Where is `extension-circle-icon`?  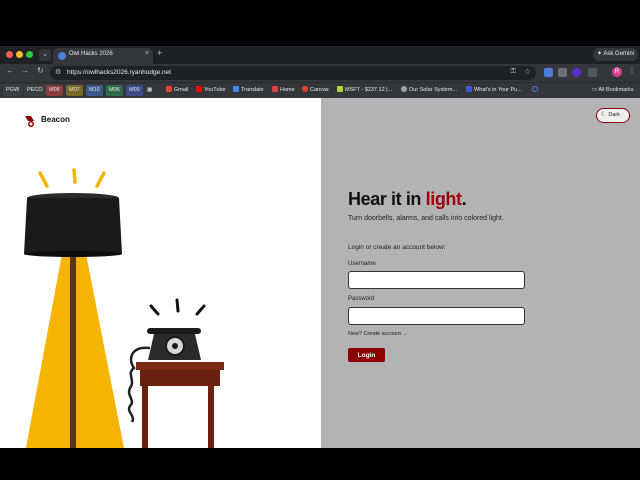 extension-circle-icon is located at coordinates (576, 72).